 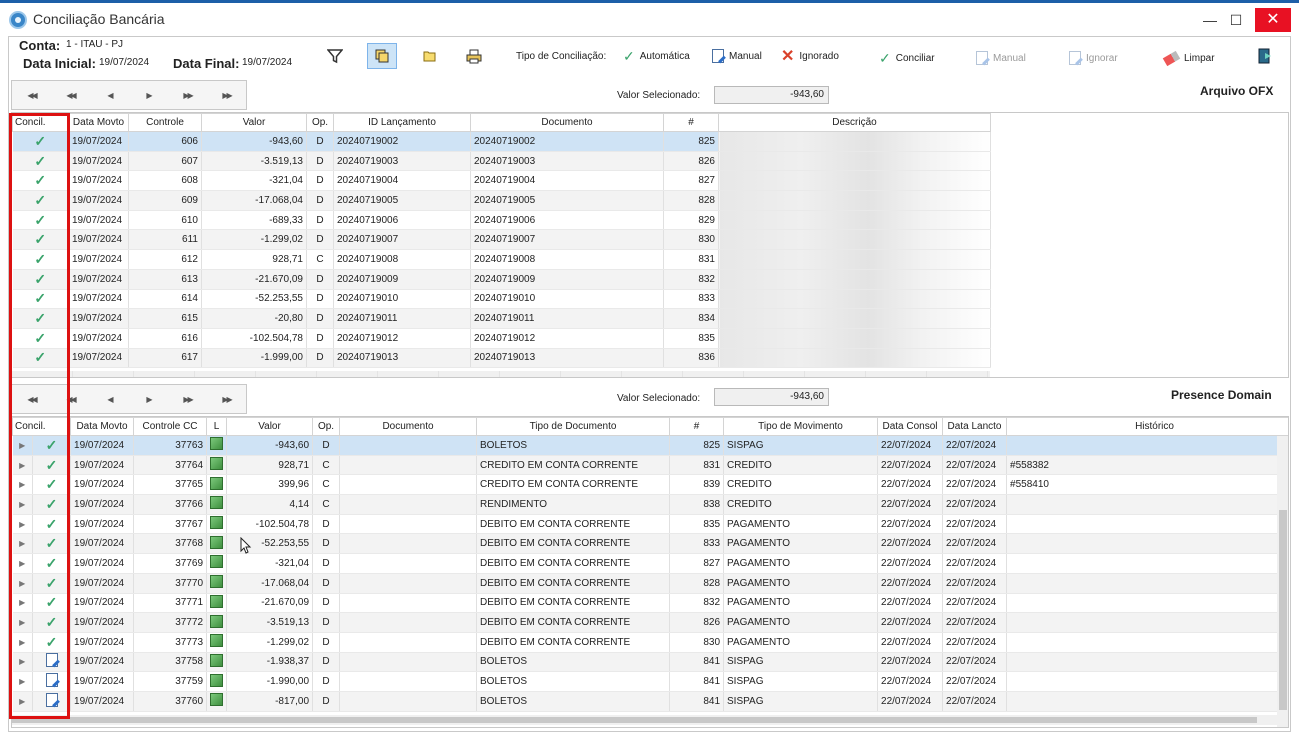 I want to click on table-cell: 19/07/2024, so click(x=102, y=445).